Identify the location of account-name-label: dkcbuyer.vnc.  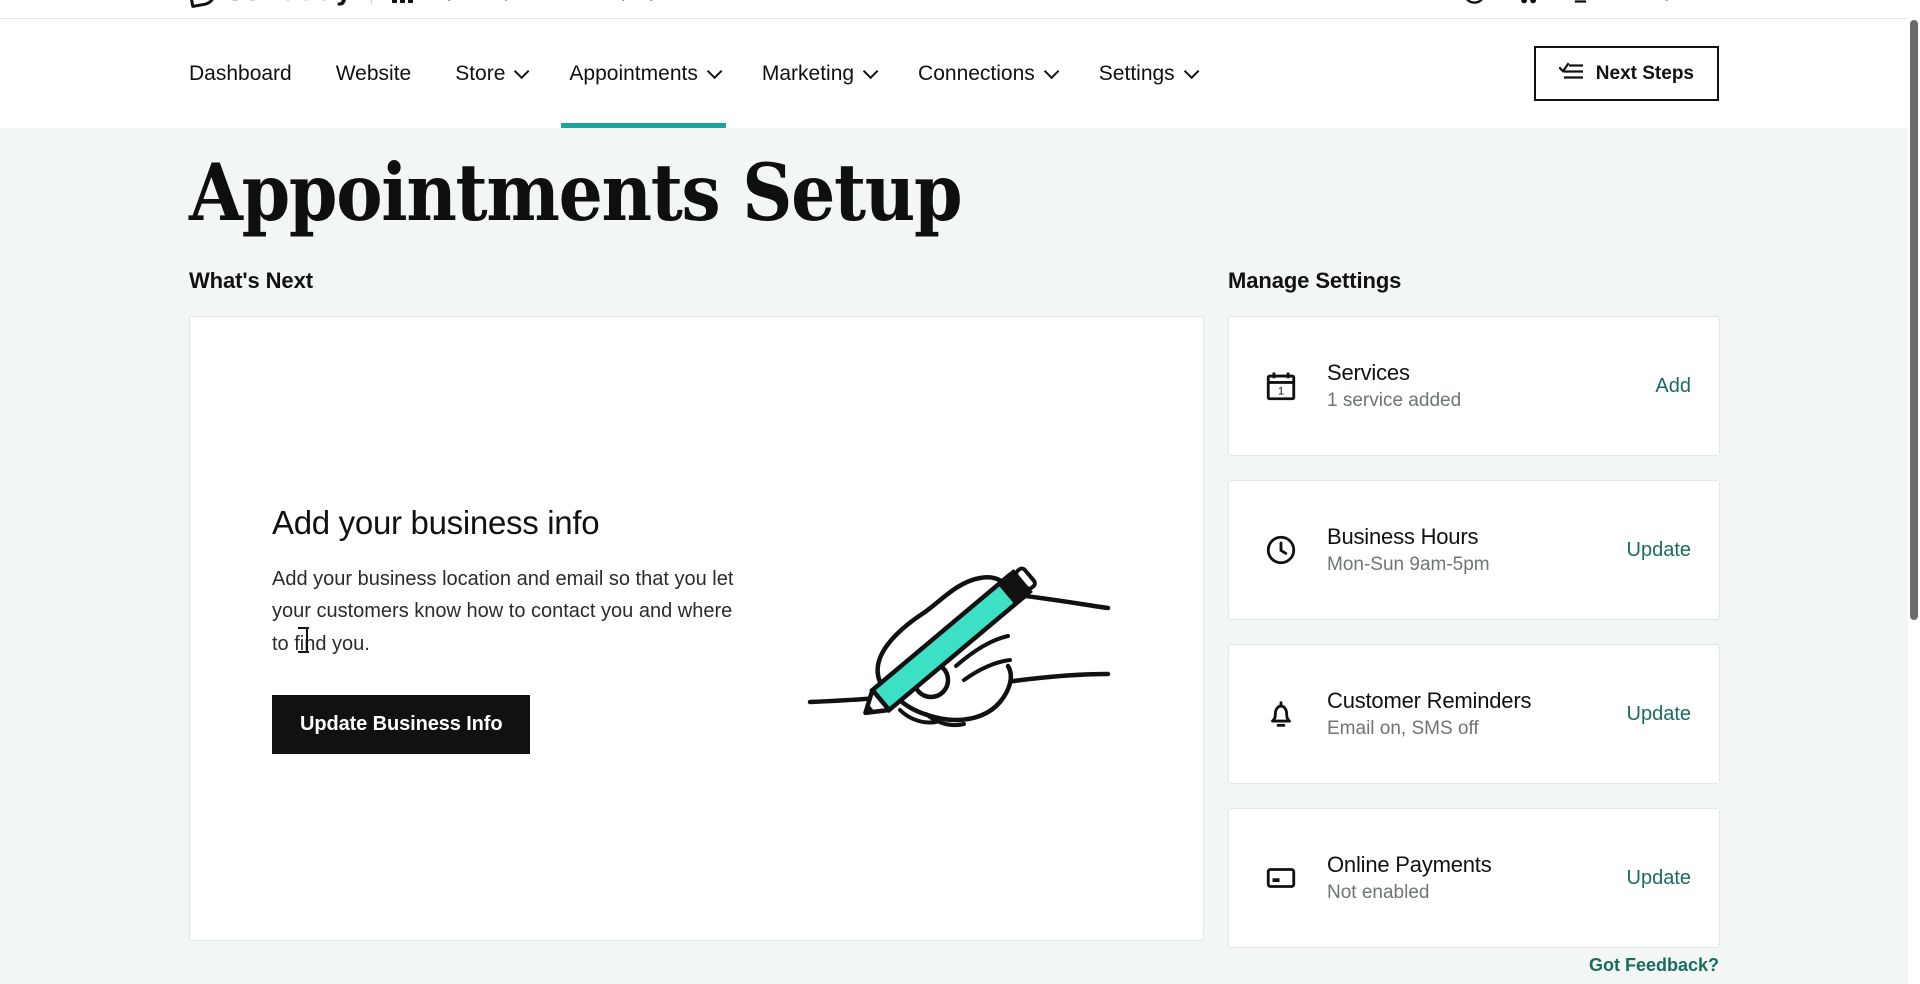
(1669, 1).